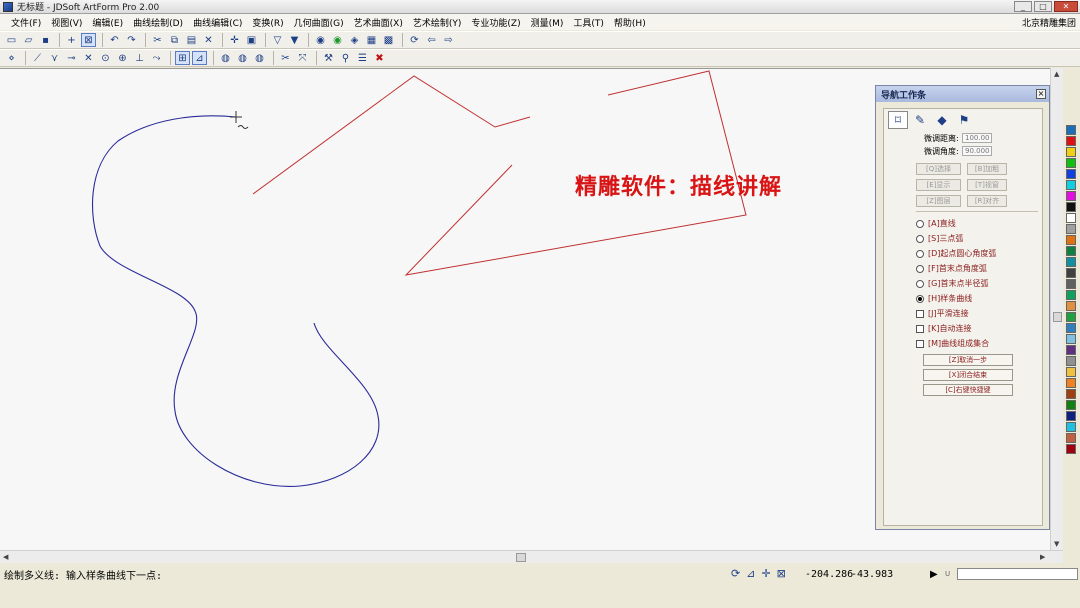 The width and height of the screenshot is (1080, 608). I want to click on tab-curve-icon: ⌑, so click(898, 120).